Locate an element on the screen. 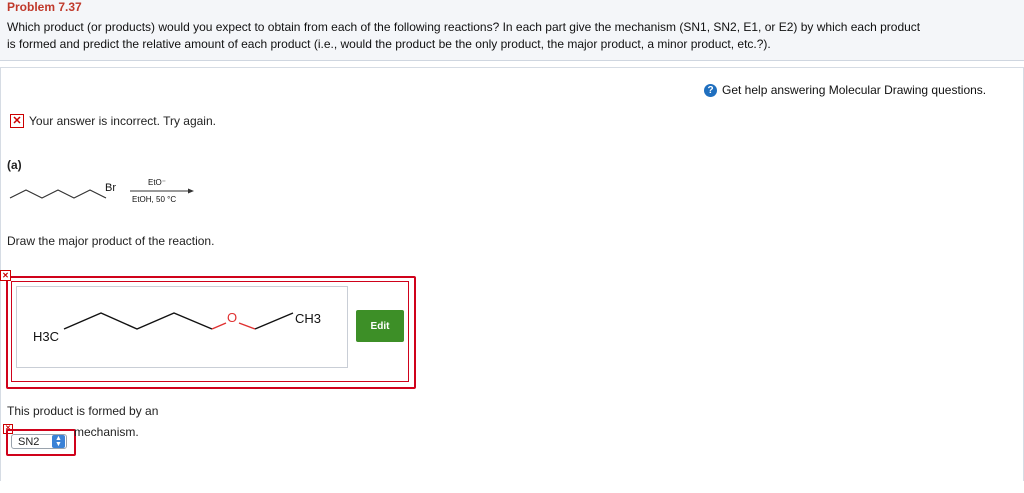 Image resolution: width=1024 pixels, height=493 pixels. mechanism-selected: SN2 is located at coordinates (29, 441).